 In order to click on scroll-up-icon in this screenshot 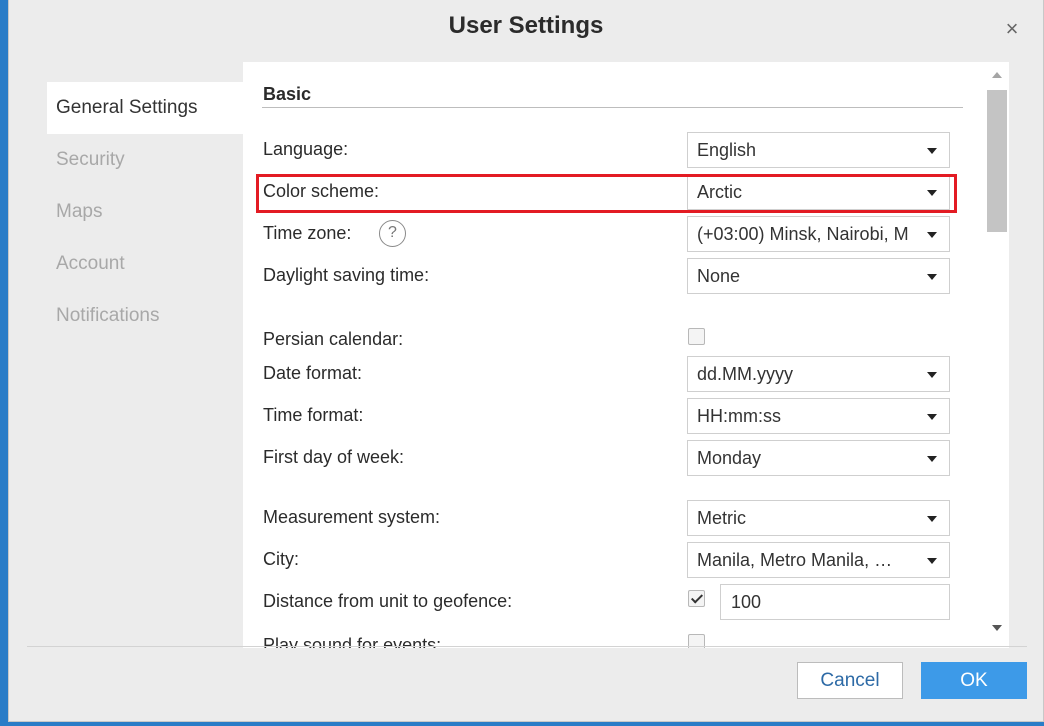, I will do `click(997, 75)`.